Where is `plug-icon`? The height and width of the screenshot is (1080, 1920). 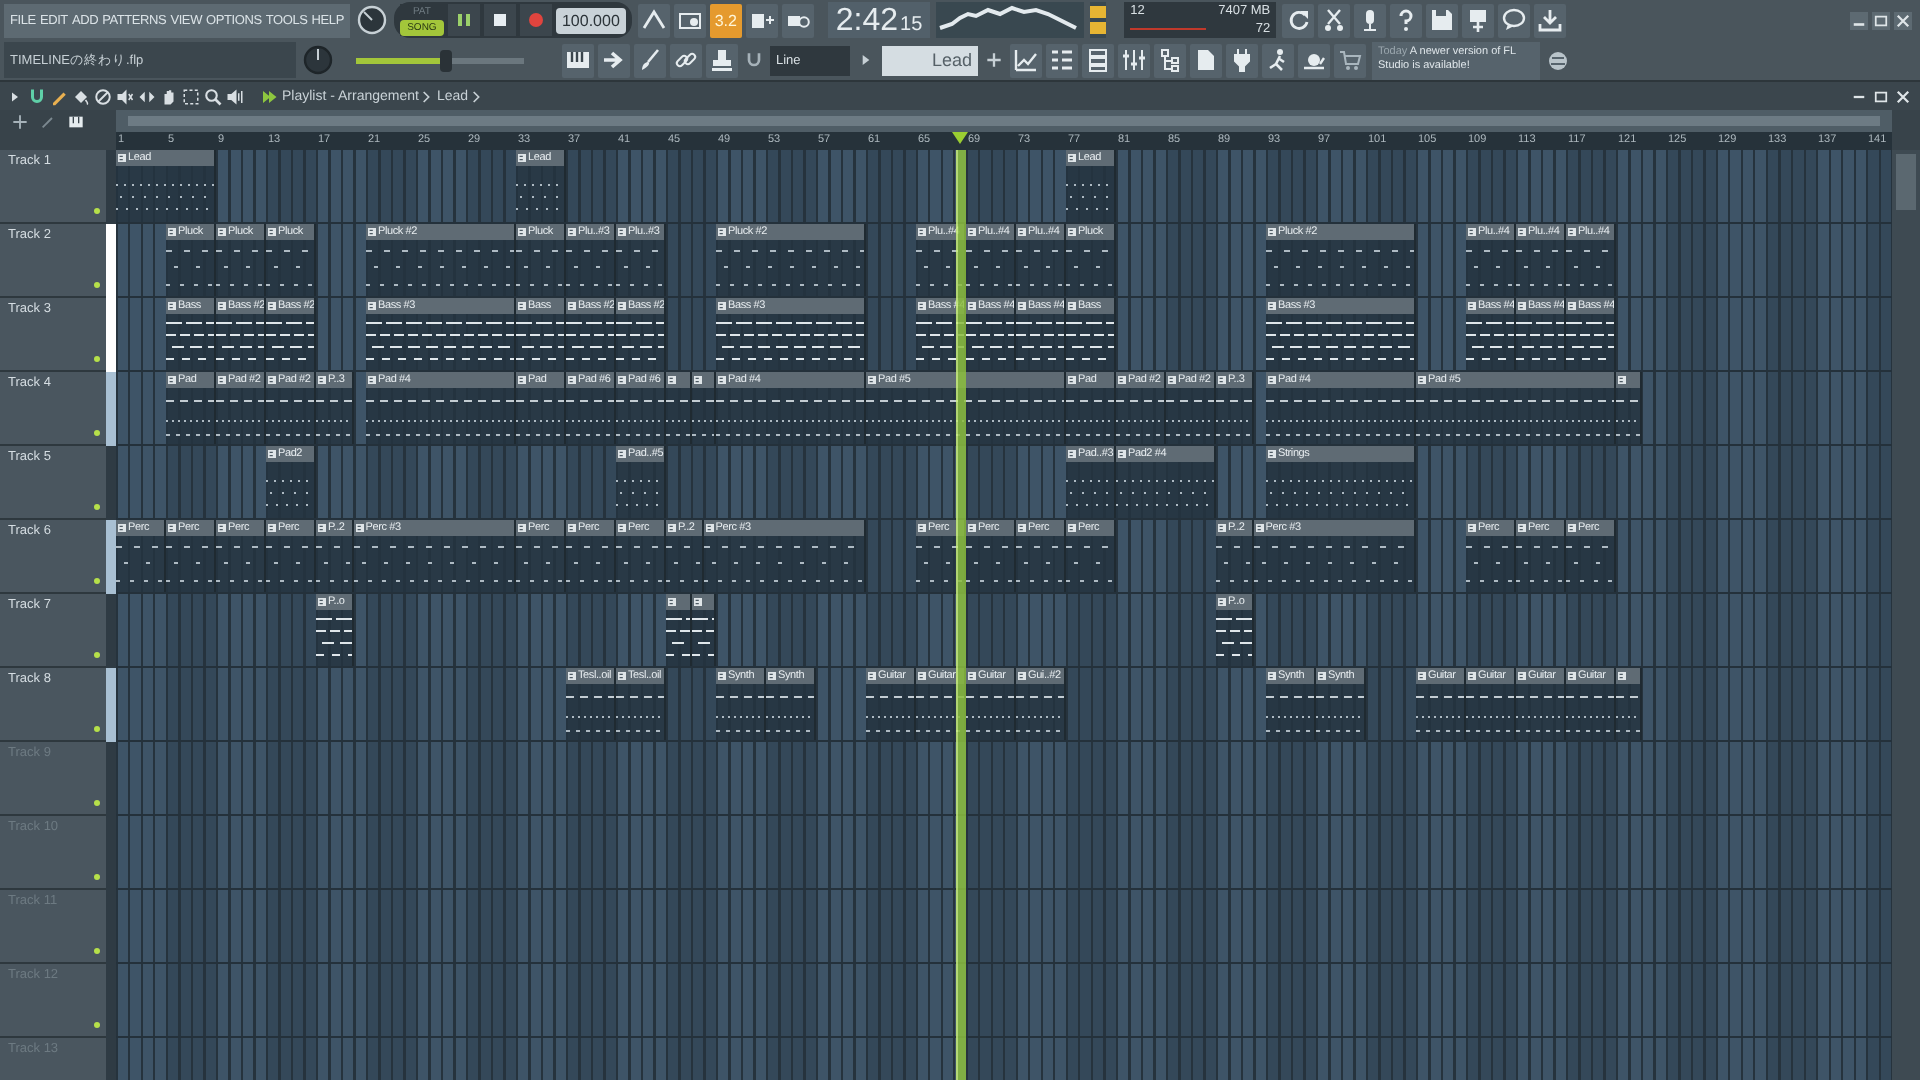 plug-icon is located at coordinates (1242, 60).